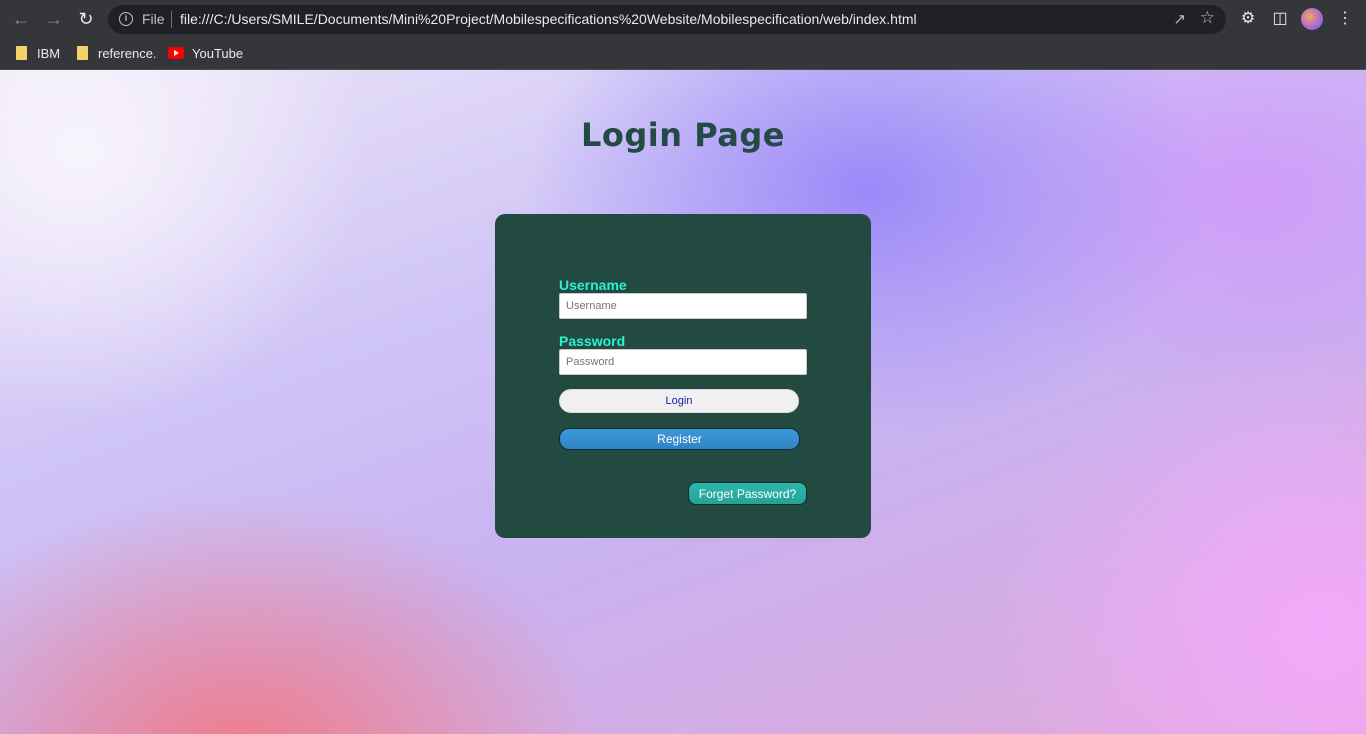 This screenshot has width=1366, height=734. I want to click on bookmark-youtube: YouTube, so click(205, 54).